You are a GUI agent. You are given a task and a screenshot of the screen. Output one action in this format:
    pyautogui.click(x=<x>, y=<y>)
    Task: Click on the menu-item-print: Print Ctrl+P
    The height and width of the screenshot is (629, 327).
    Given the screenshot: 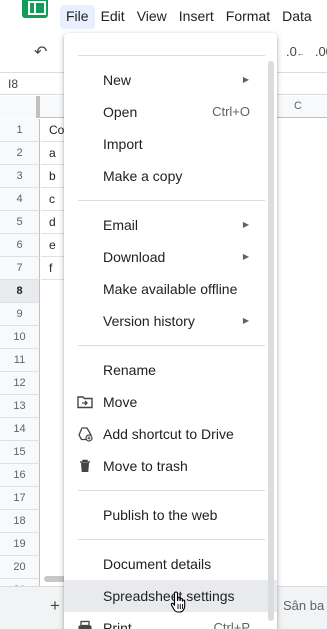 What is the action you would take?
    pyautogui.click(x=170, y=620)
    